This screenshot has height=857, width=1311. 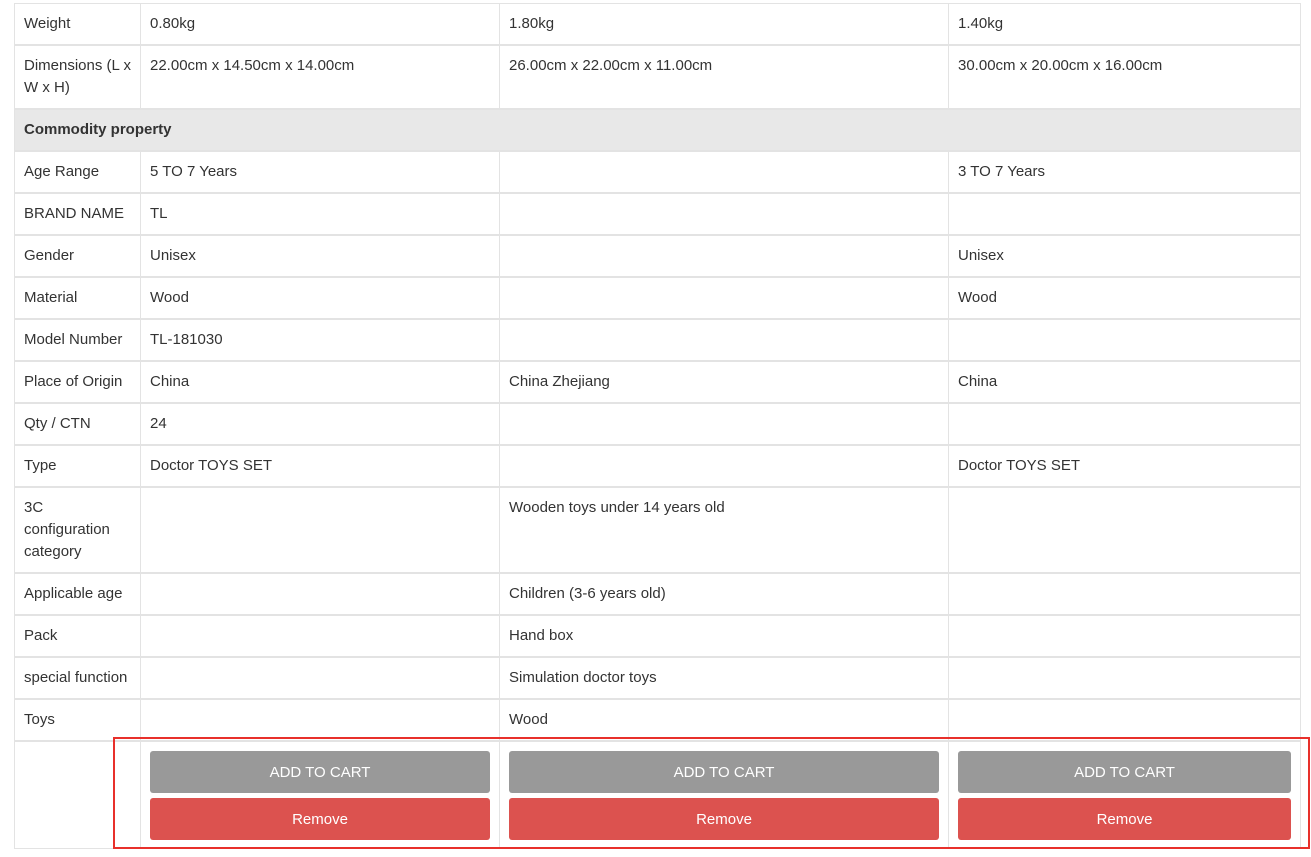 I want to click on row-material: Material Wood Wood, so click(x=657, y=298).